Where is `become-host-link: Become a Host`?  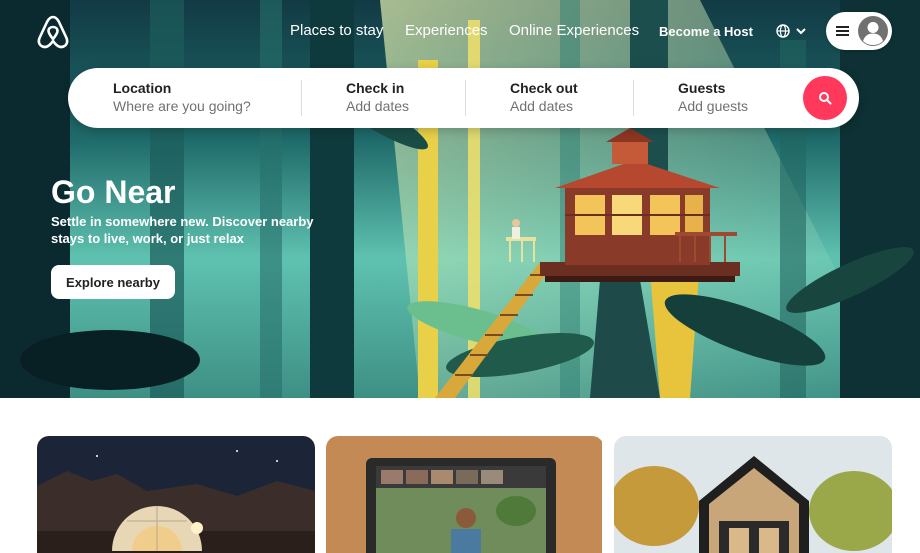 become-host-link: Become a Host is located at coordinates (706, 32).